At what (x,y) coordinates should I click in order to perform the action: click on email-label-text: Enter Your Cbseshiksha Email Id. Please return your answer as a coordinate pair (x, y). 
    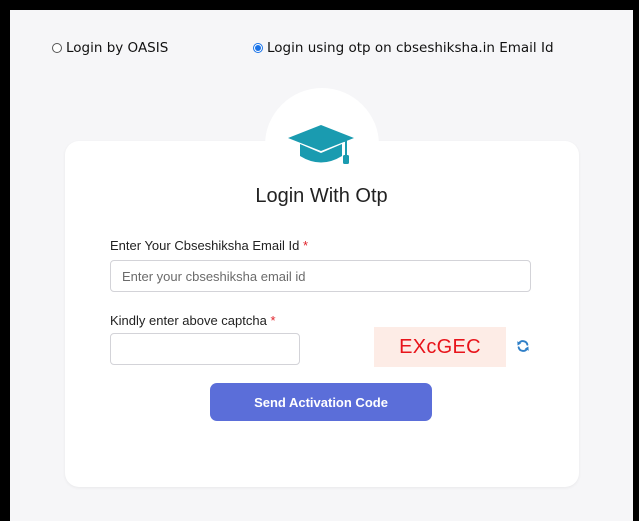
    Looking at the image, I should click on (205, 245).